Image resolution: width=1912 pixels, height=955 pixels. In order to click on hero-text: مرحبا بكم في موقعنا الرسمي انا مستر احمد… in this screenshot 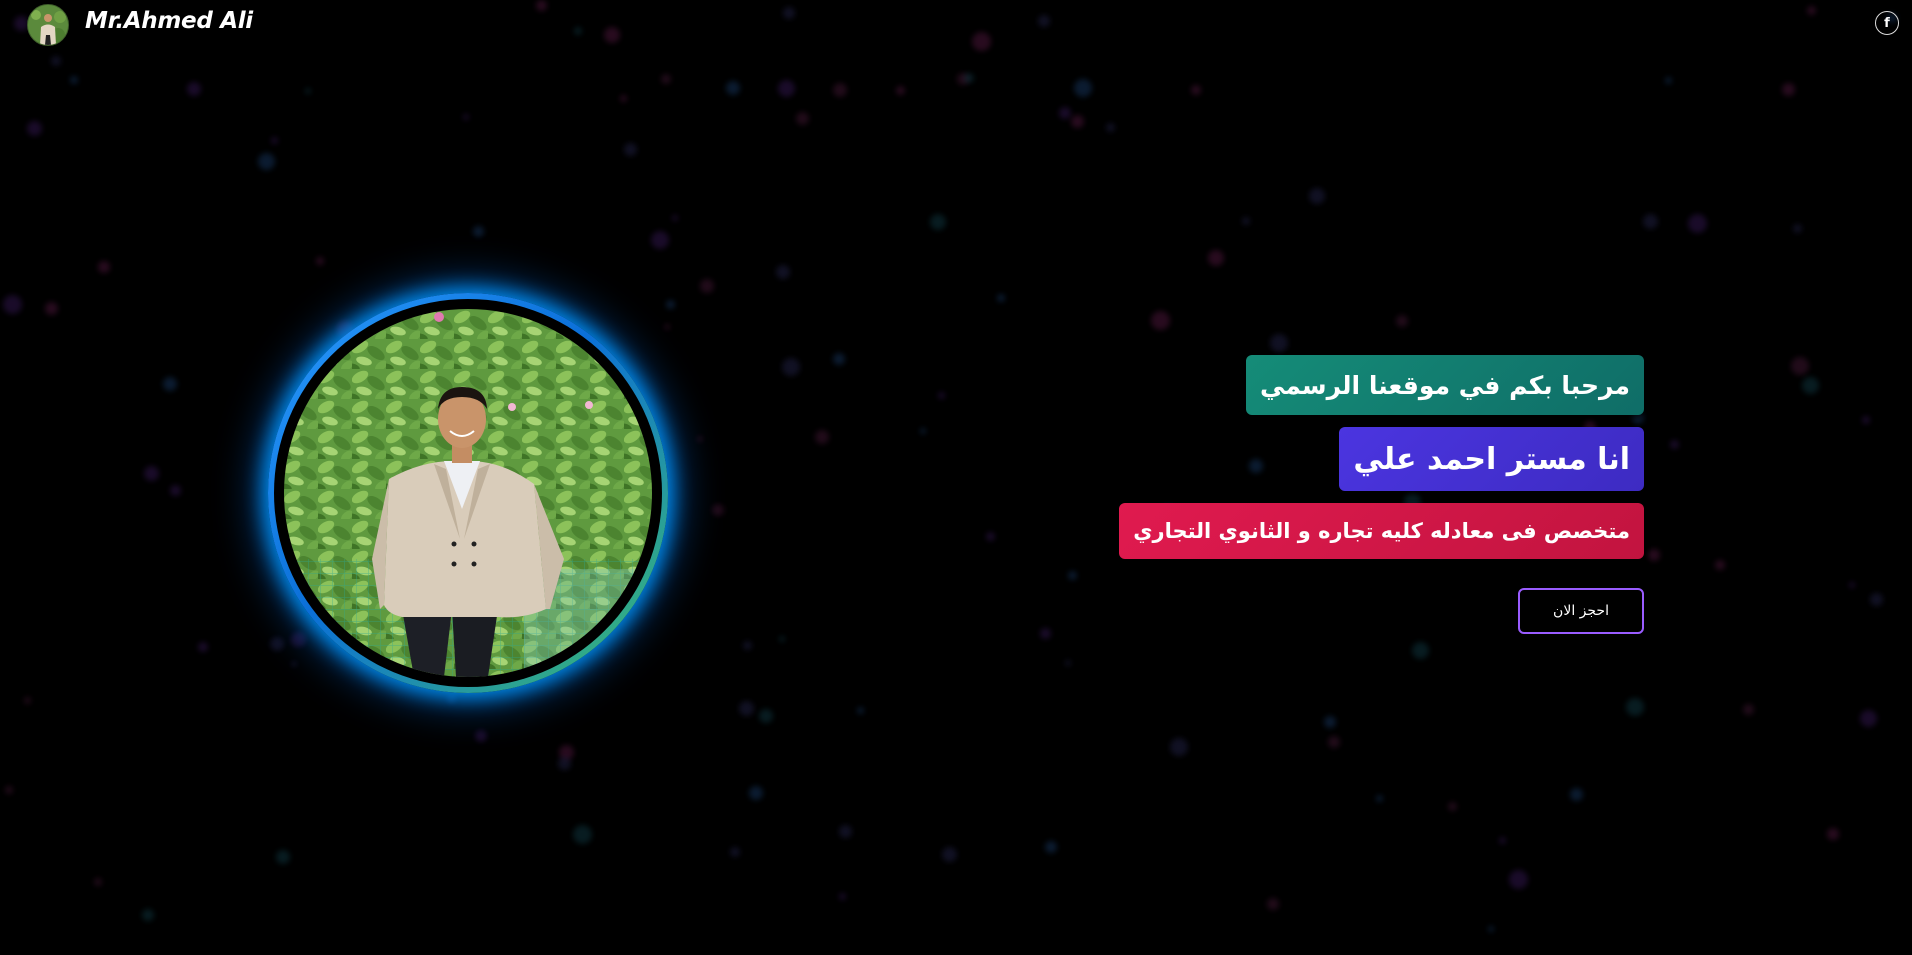, I will do `click(1381, 494)`.